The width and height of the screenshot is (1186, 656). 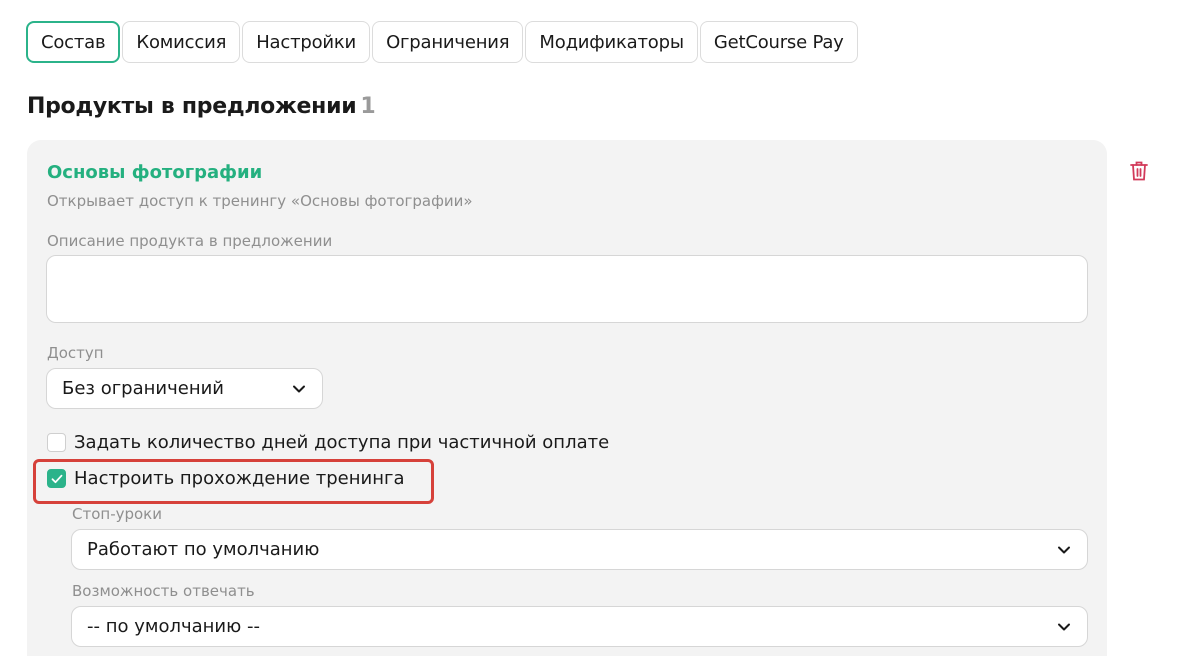 I want to click on stop-lessons-label: Стоп-уроки, so click(x=117, y=514).